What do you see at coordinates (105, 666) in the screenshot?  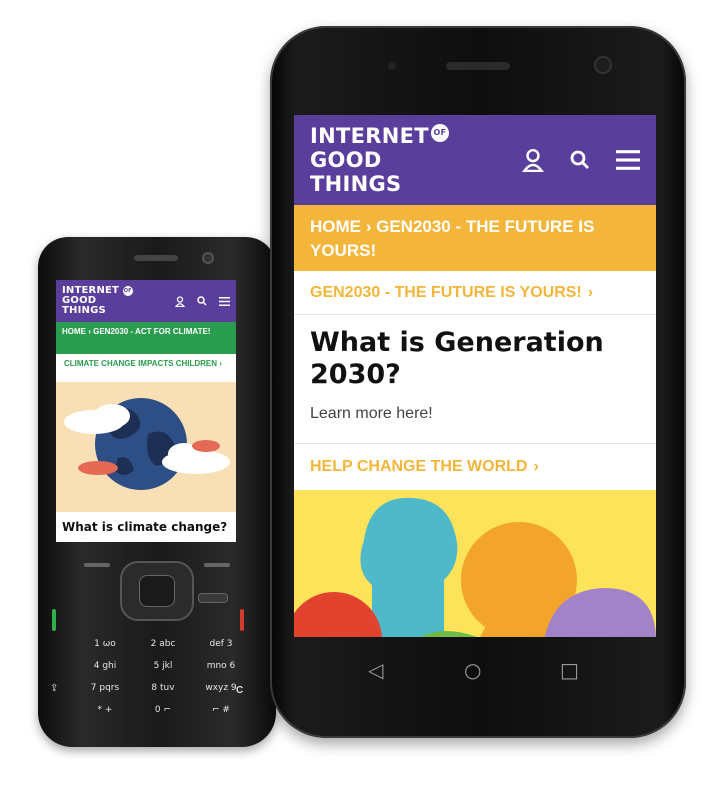 I see `key-4: 4 ghi` at bounding box center [105, 666].